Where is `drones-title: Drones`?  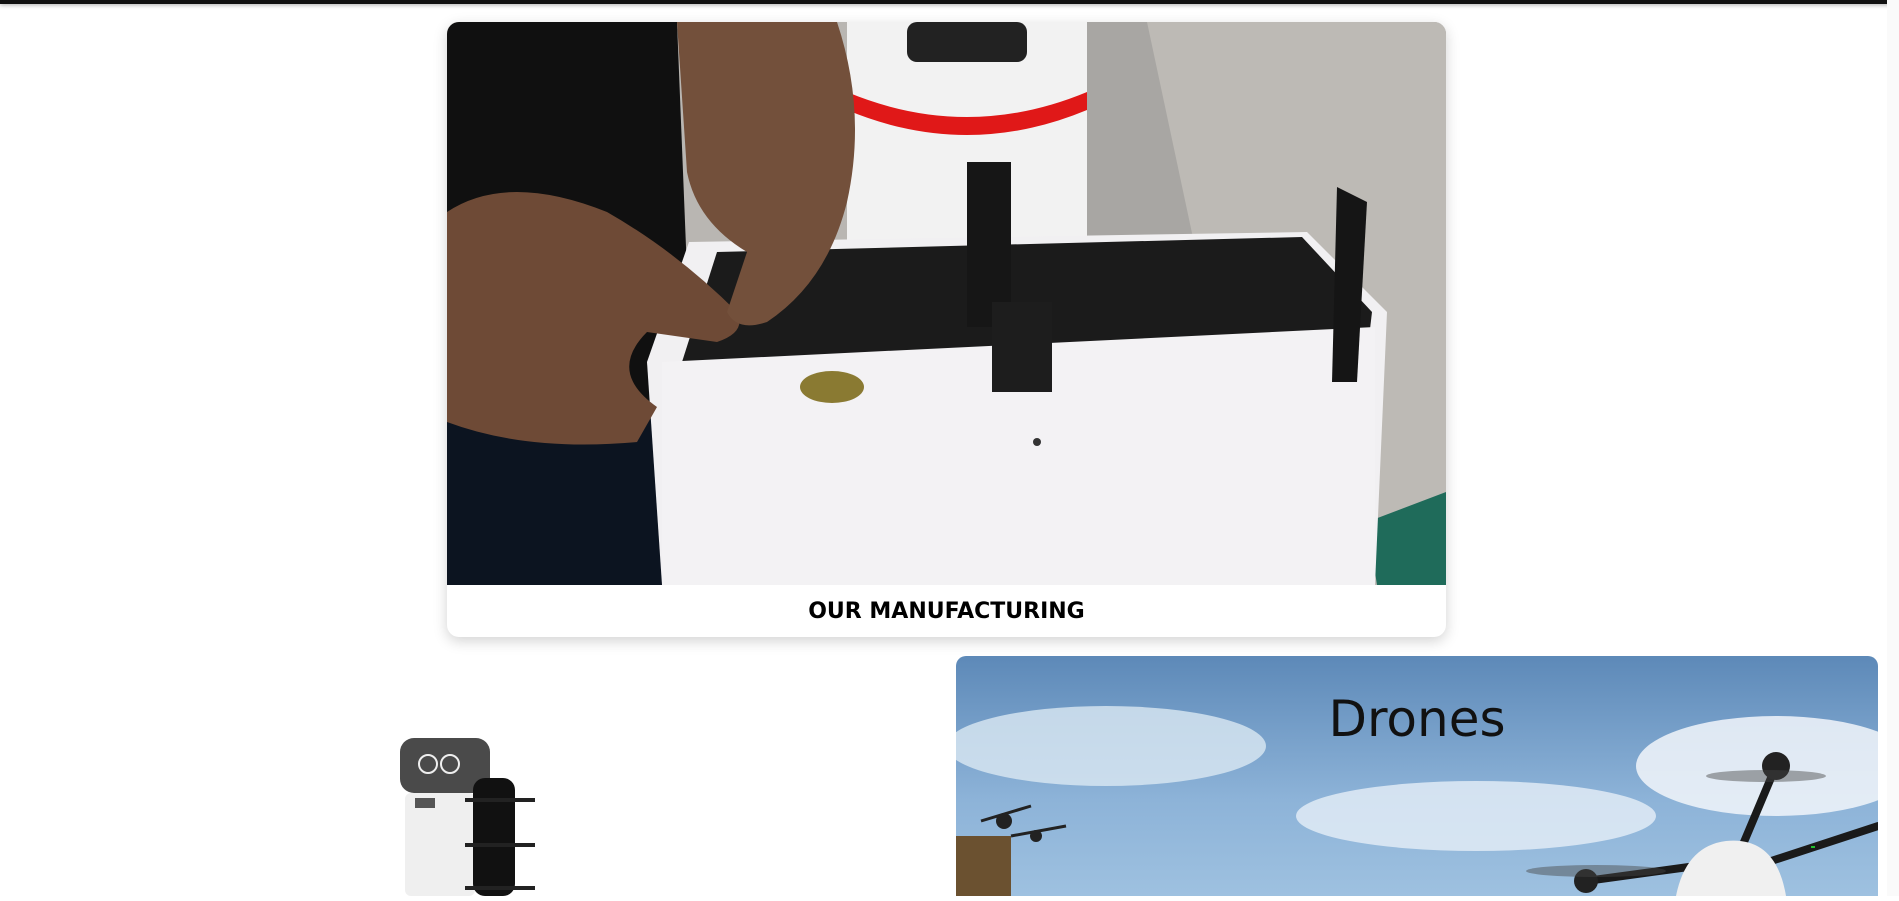 drones-title: Drones is located at coordinates (1417, 719).